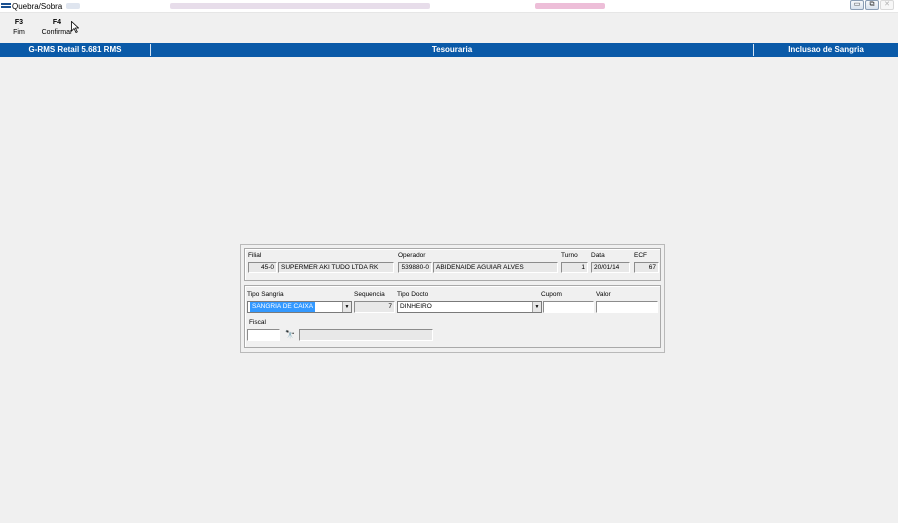 This screenshot has width=898, height=523. What do you see at coordinates (19, 22) in the screenshot?
I see `fim-key: F3` at bounding box center [19, 22].